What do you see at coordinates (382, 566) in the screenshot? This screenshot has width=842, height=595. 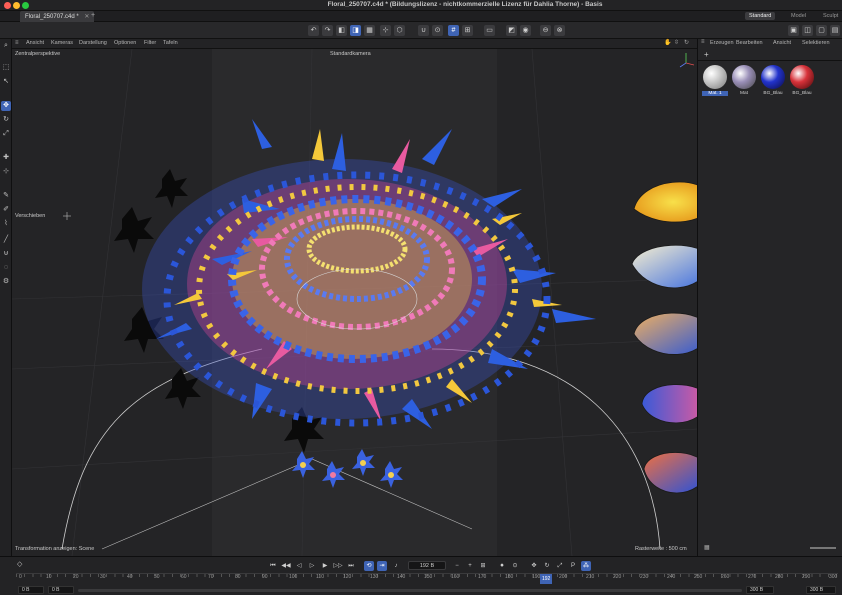 I see `range-icon: ⇥` at bounding box center [382, 566].